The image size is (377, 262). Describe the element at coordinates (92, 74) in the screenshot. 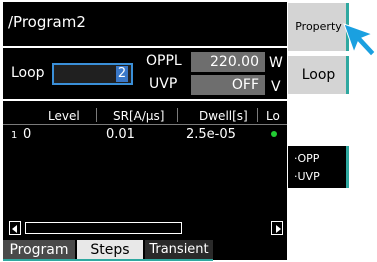

I see `loop-input: 2` at that location.